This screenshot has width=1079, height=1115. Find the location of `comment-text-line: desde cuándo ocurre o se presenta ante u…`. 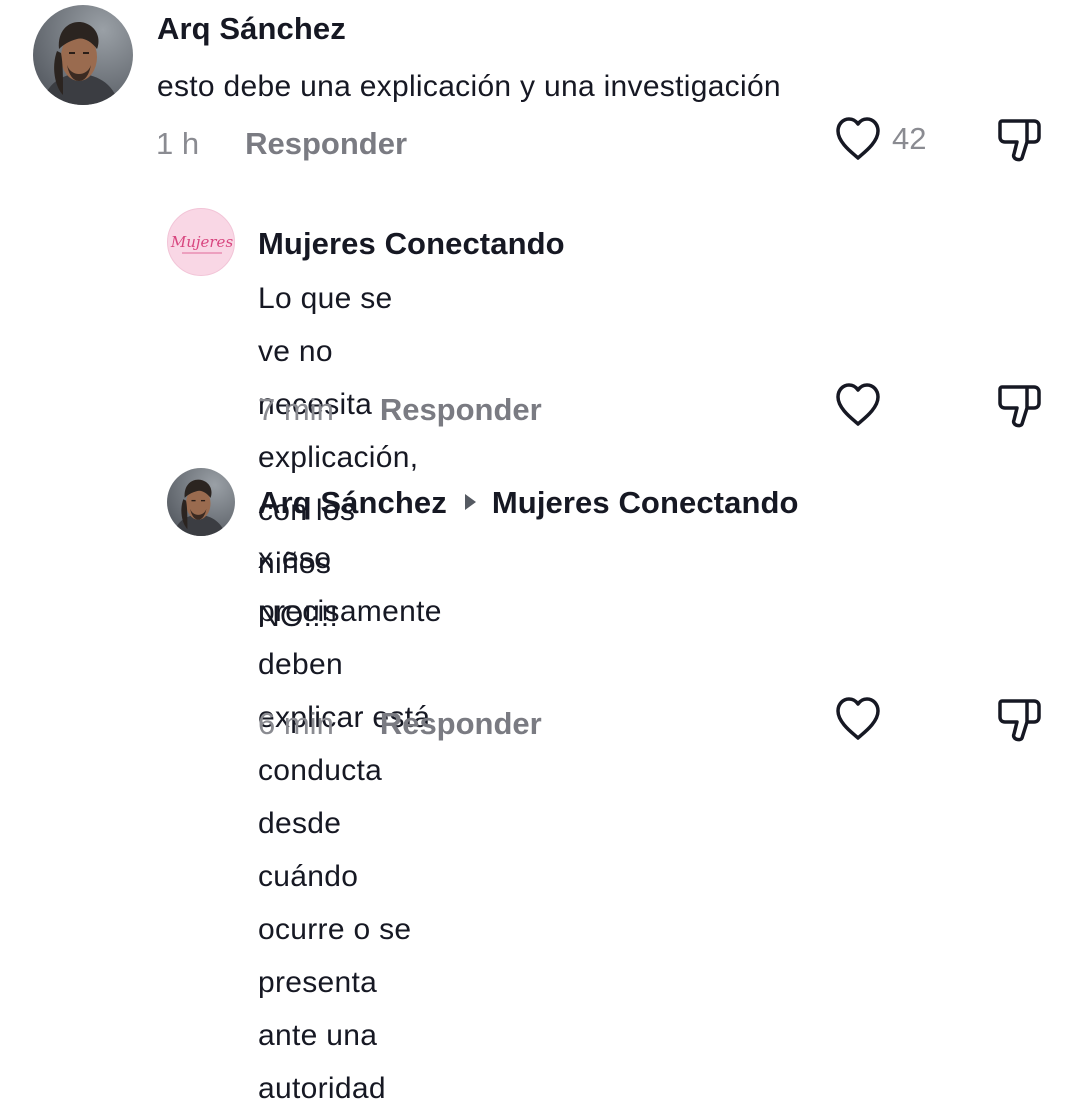

comment-text-line: desde cuándo ocurre o se presenta ante u… is located at coordinates (335, 929).